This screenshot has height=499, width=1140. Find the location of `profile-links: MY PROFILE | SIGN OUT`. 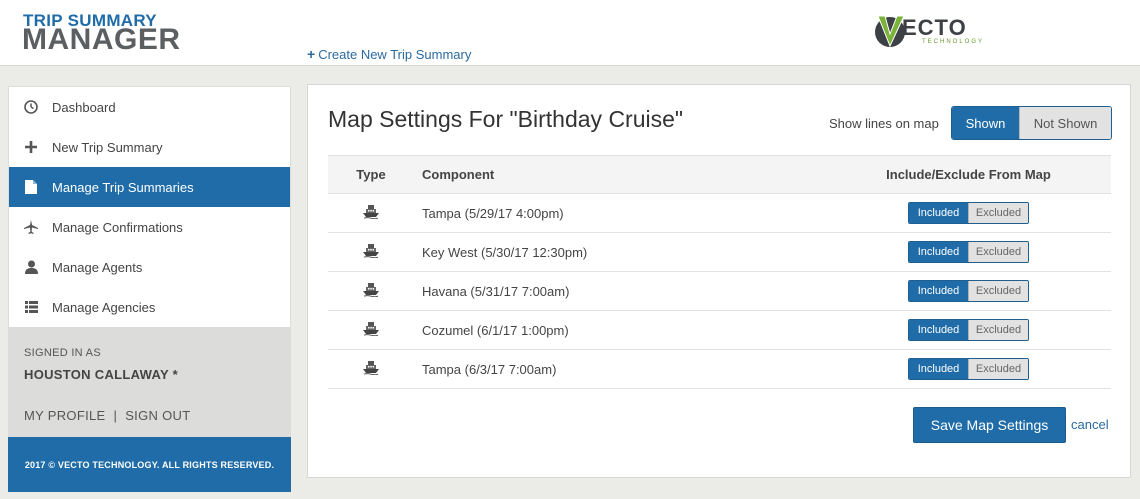

profile-links: MY PROFILE | SIGN OUT is located at coordinates (149, 415).